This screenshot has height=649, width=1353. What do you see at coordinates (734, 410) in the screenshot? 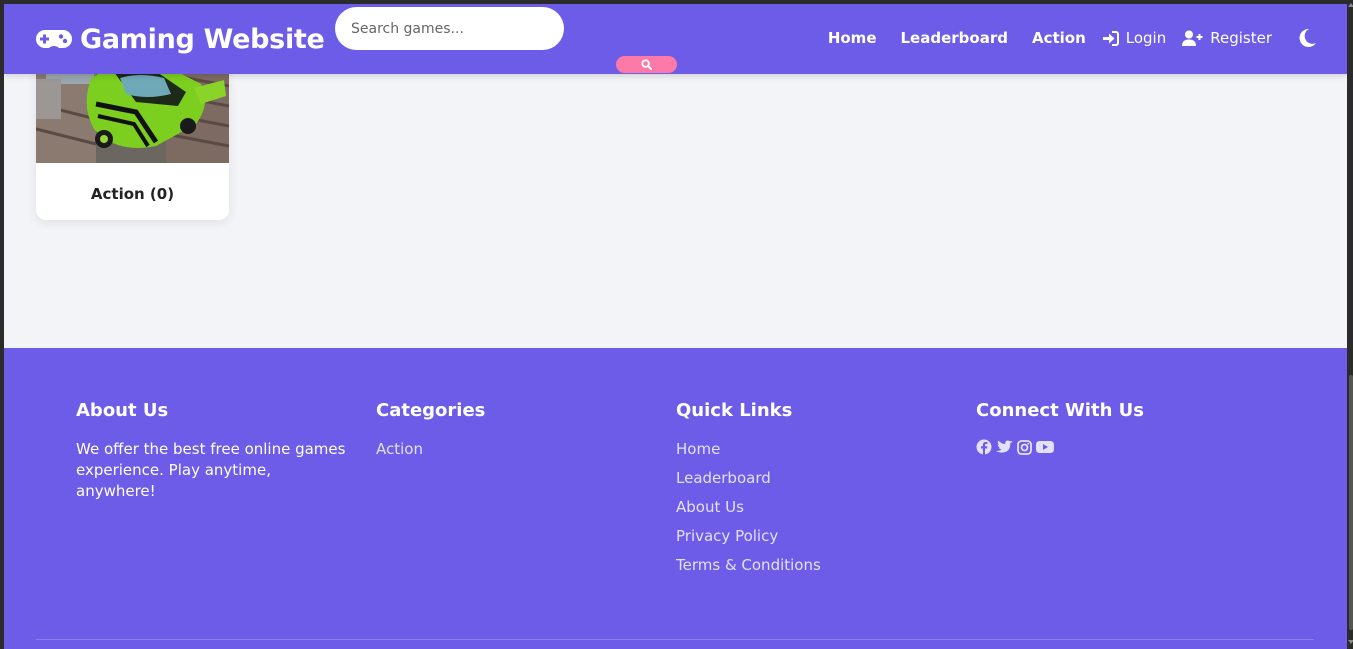
I see `footer-quick-links-title: Quick Links` at bounding box center [734, 410].